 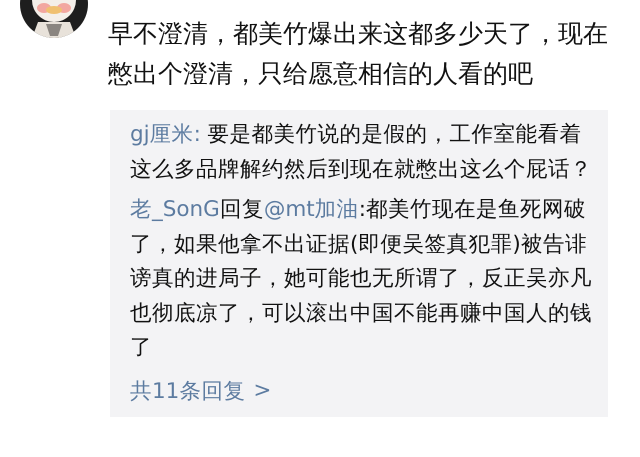 I want to click on username-link: gj厘米:, so click(x=165, y=134).